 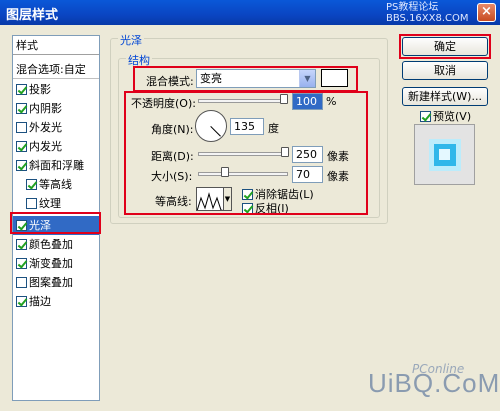 I want to click on inner-shadow-checkbox, so click(x=21, y=108).